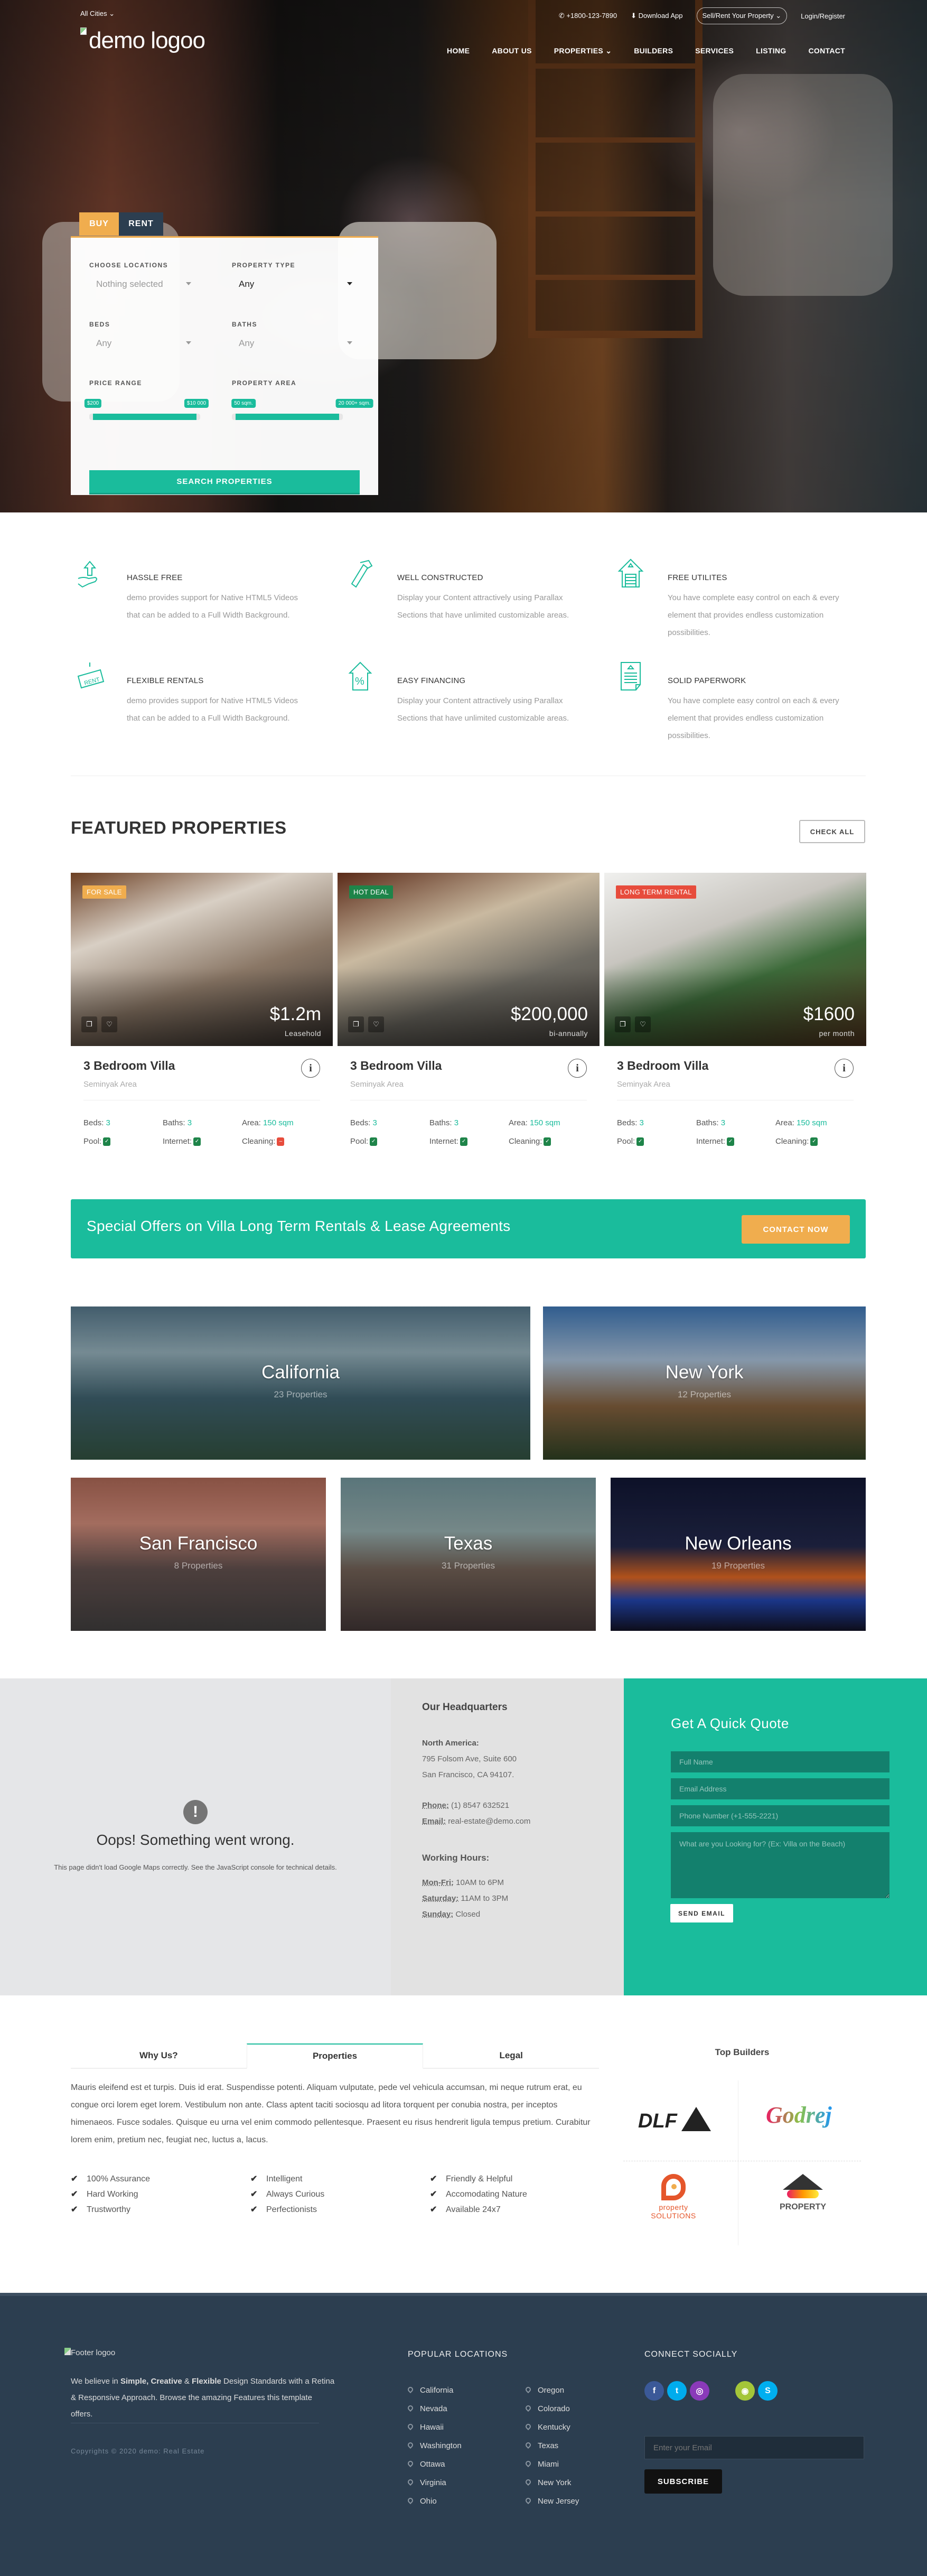 The image size is (927, 2576). I want to click on all-cities-dropdown: All Cities ⌄, so click(97, 14).